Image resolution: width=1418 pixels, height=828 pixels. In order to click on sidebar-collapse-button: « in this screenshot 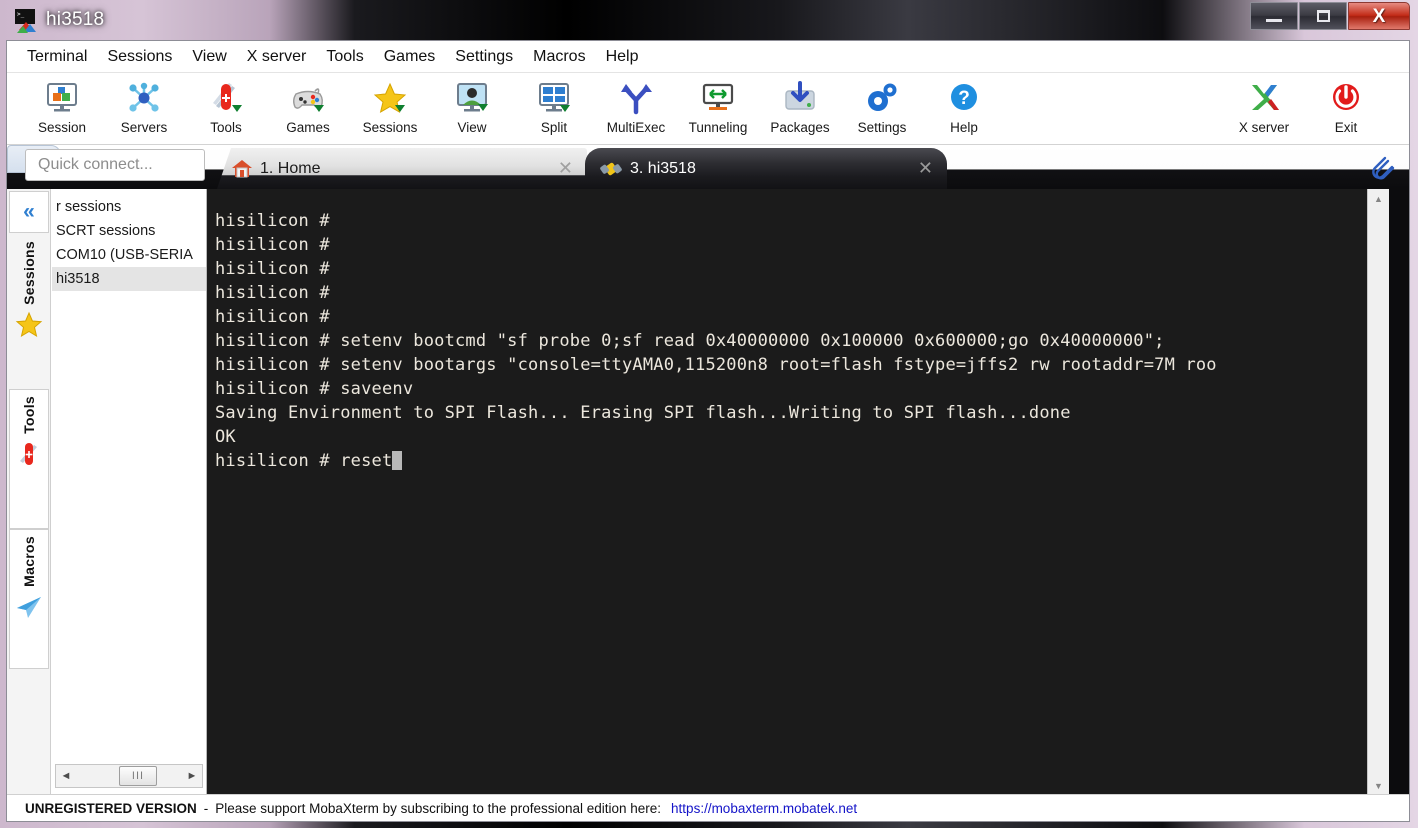, I will do `click(29, 212)`.